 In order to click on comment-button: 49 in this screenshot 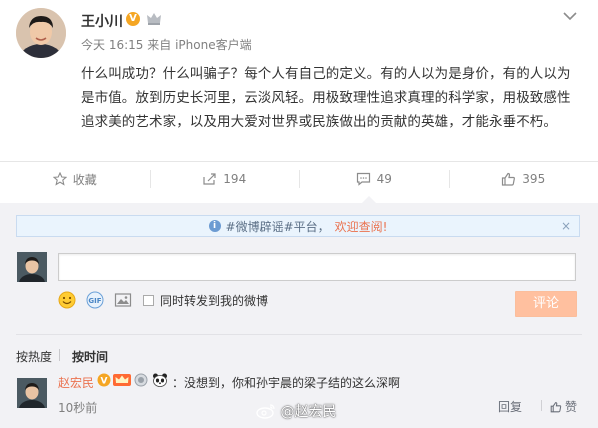, I will do `click(374, 179)`.